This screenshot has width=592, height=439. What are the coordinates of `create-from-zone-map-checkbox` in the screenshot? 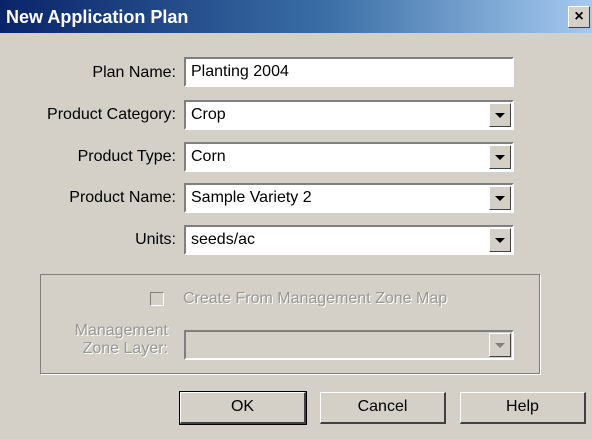 It's located at (157, 299).